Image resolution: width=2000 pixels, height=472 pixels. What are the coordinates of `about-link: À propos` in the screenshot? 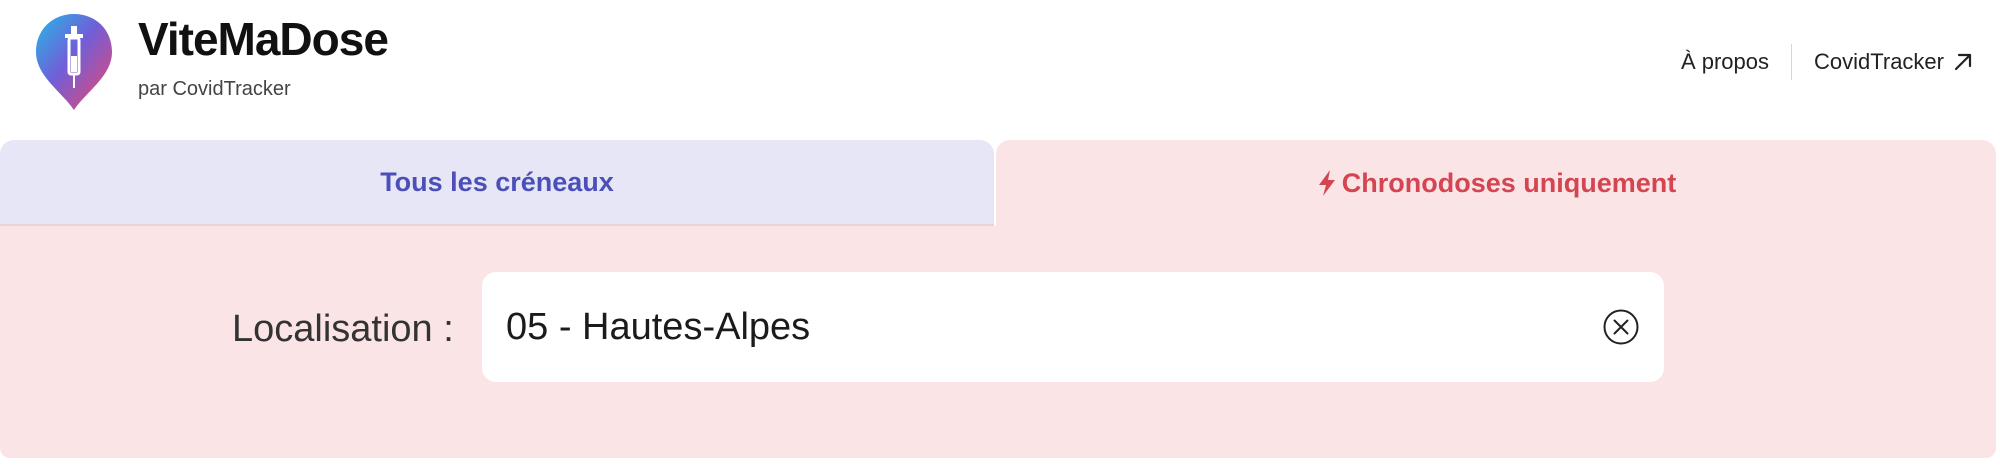 It's located at (1725, 62).